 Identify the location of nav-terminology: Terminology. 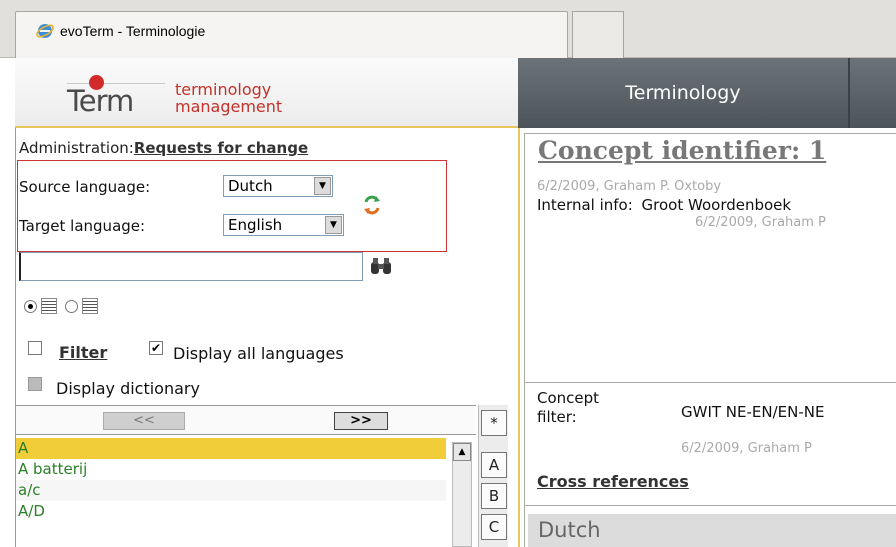
(683, 93).